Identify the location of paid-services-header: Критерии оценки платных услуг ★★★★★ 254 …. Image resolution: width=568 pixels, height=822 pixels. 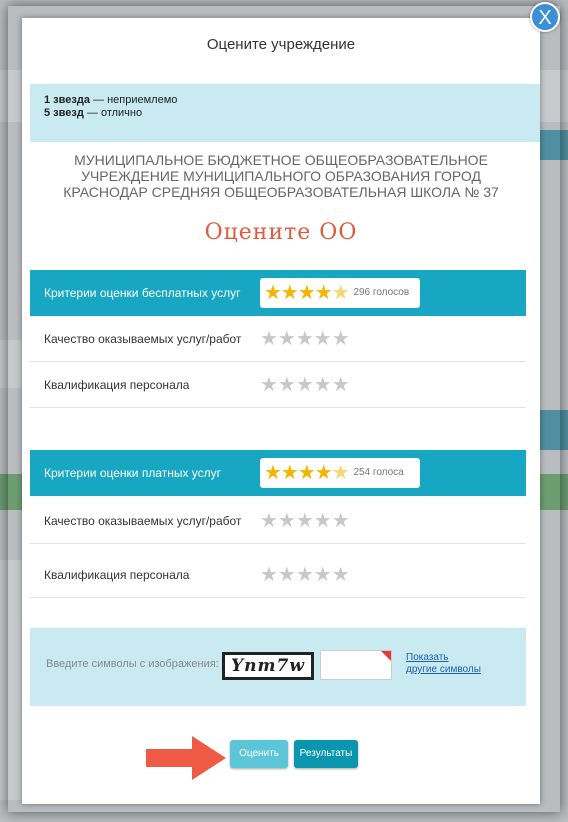
(278, 473).